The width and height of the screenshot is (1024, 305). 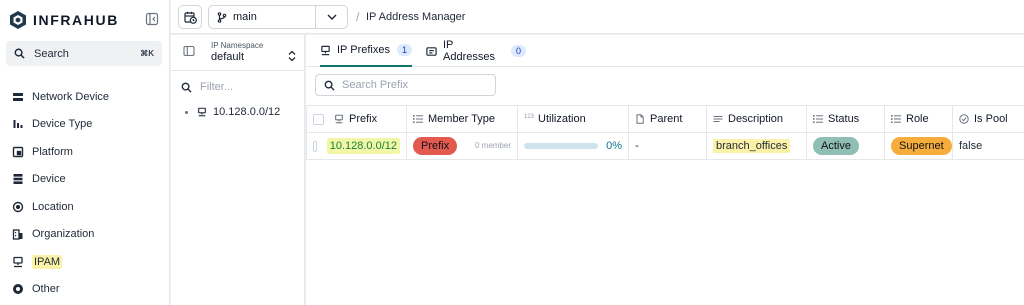 What do you see at coordinates (18, 97) in the screenshot?
I see `server-rack-icon` at bounding box center [18, 97].